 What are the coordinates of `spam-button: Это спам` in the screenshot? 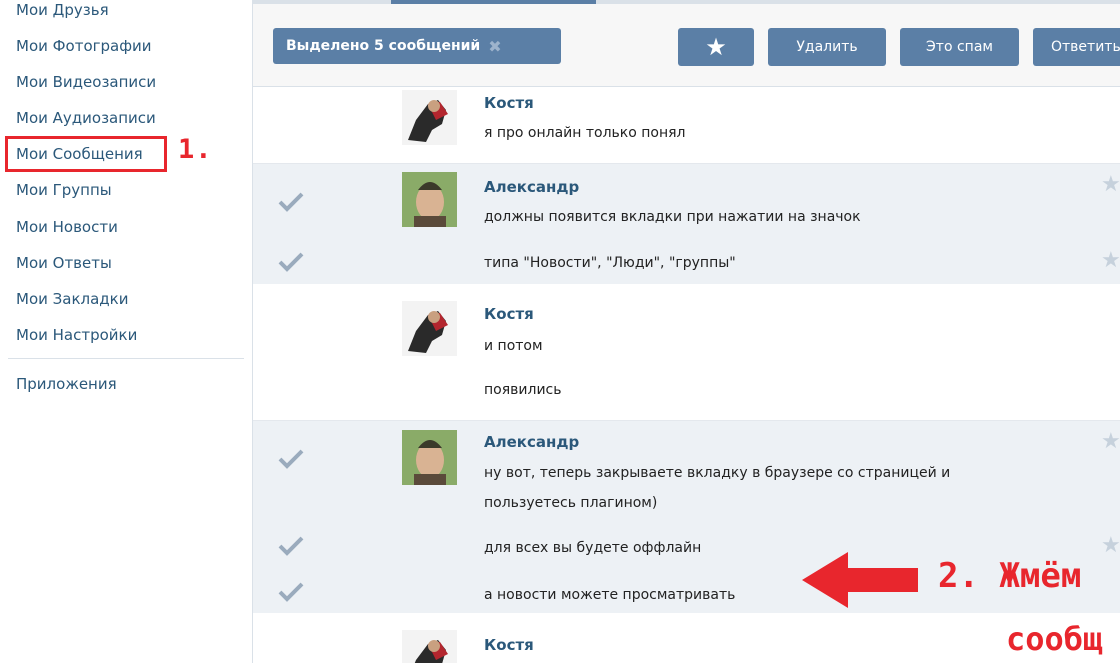 It's located at (959, 47).